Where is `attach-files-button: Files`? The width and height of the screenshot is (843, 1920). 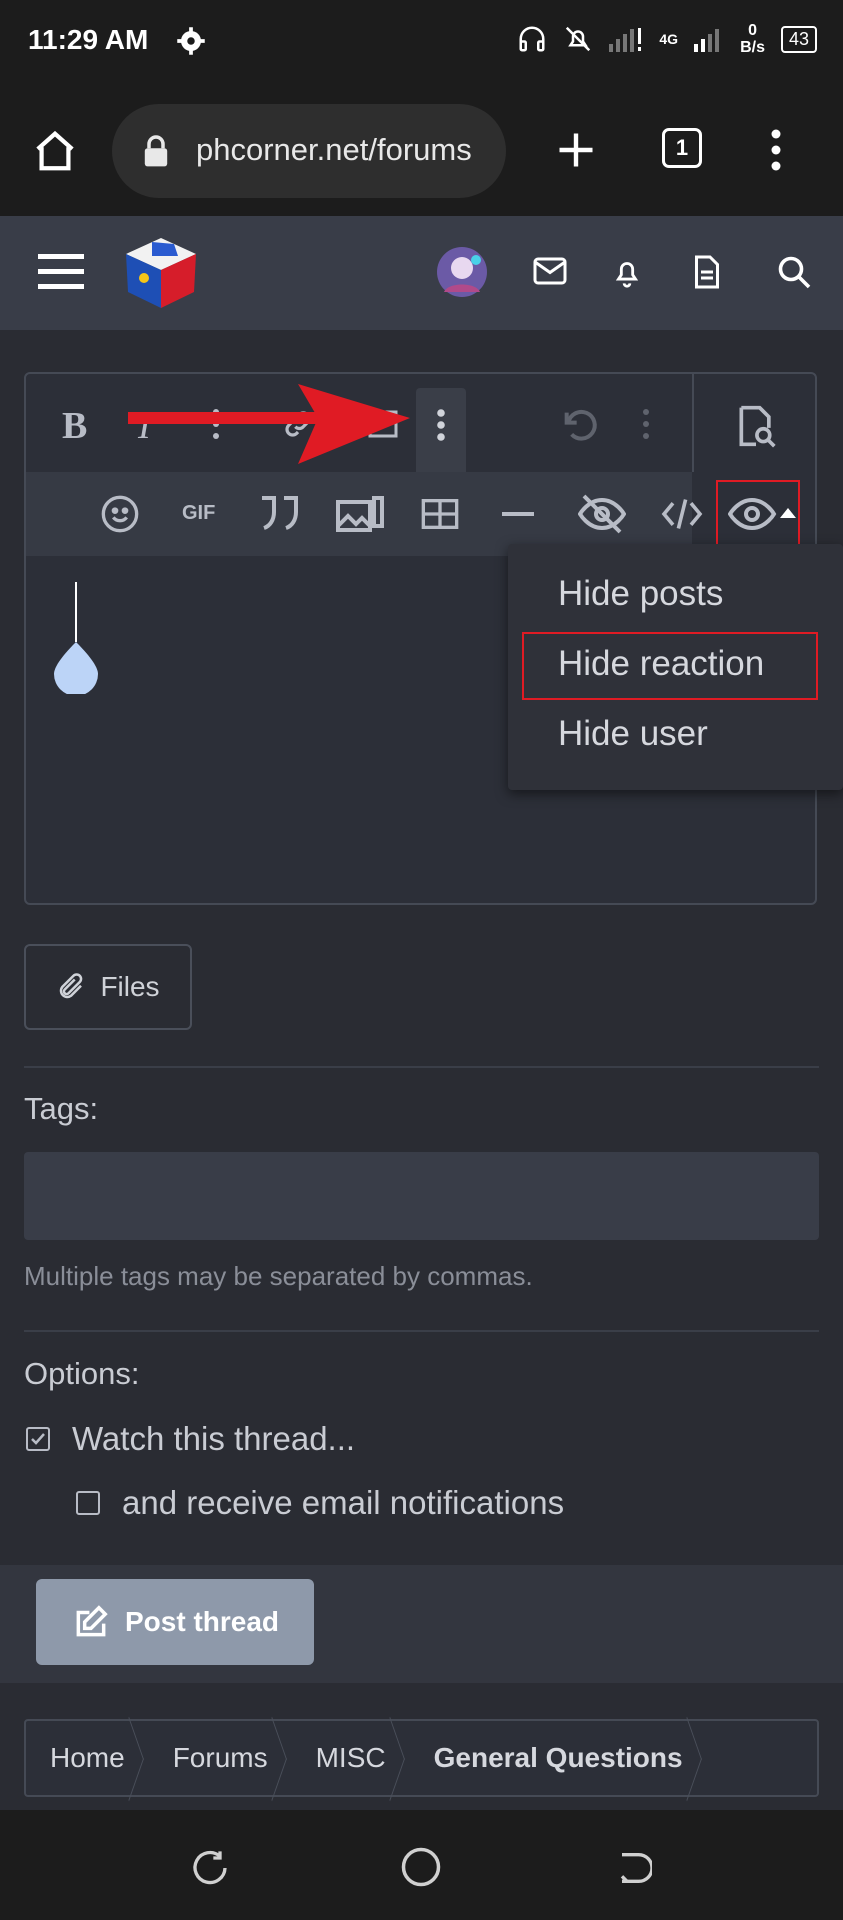
attach-files-button: Files is located at coordinates (108, 987).